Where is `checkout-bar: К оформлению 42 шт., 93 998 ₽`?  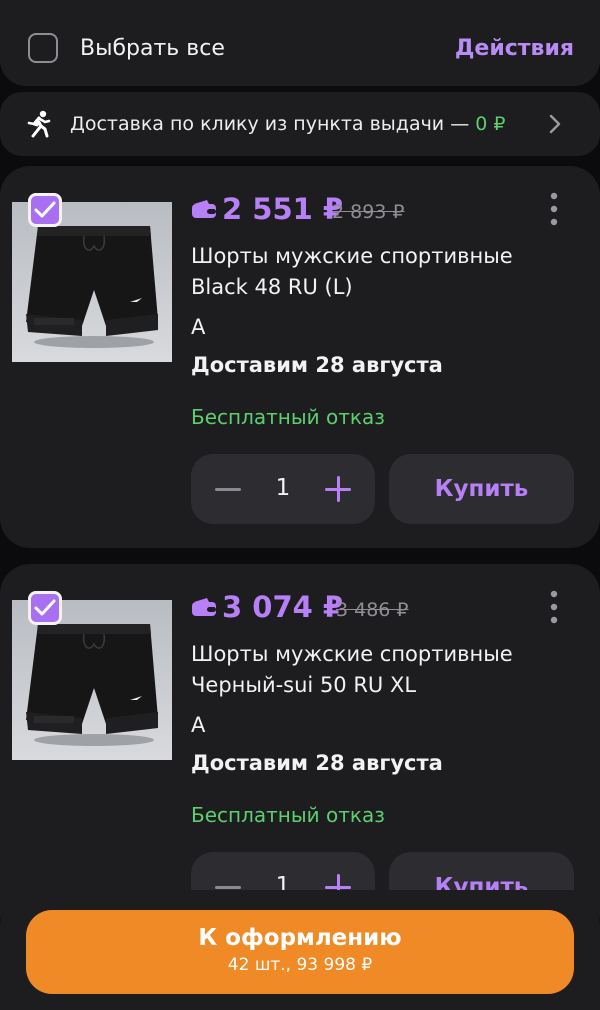 checkout-bar: К оформлению 42 шт., 93 998 ₽ is located at coordinates (300, 954).